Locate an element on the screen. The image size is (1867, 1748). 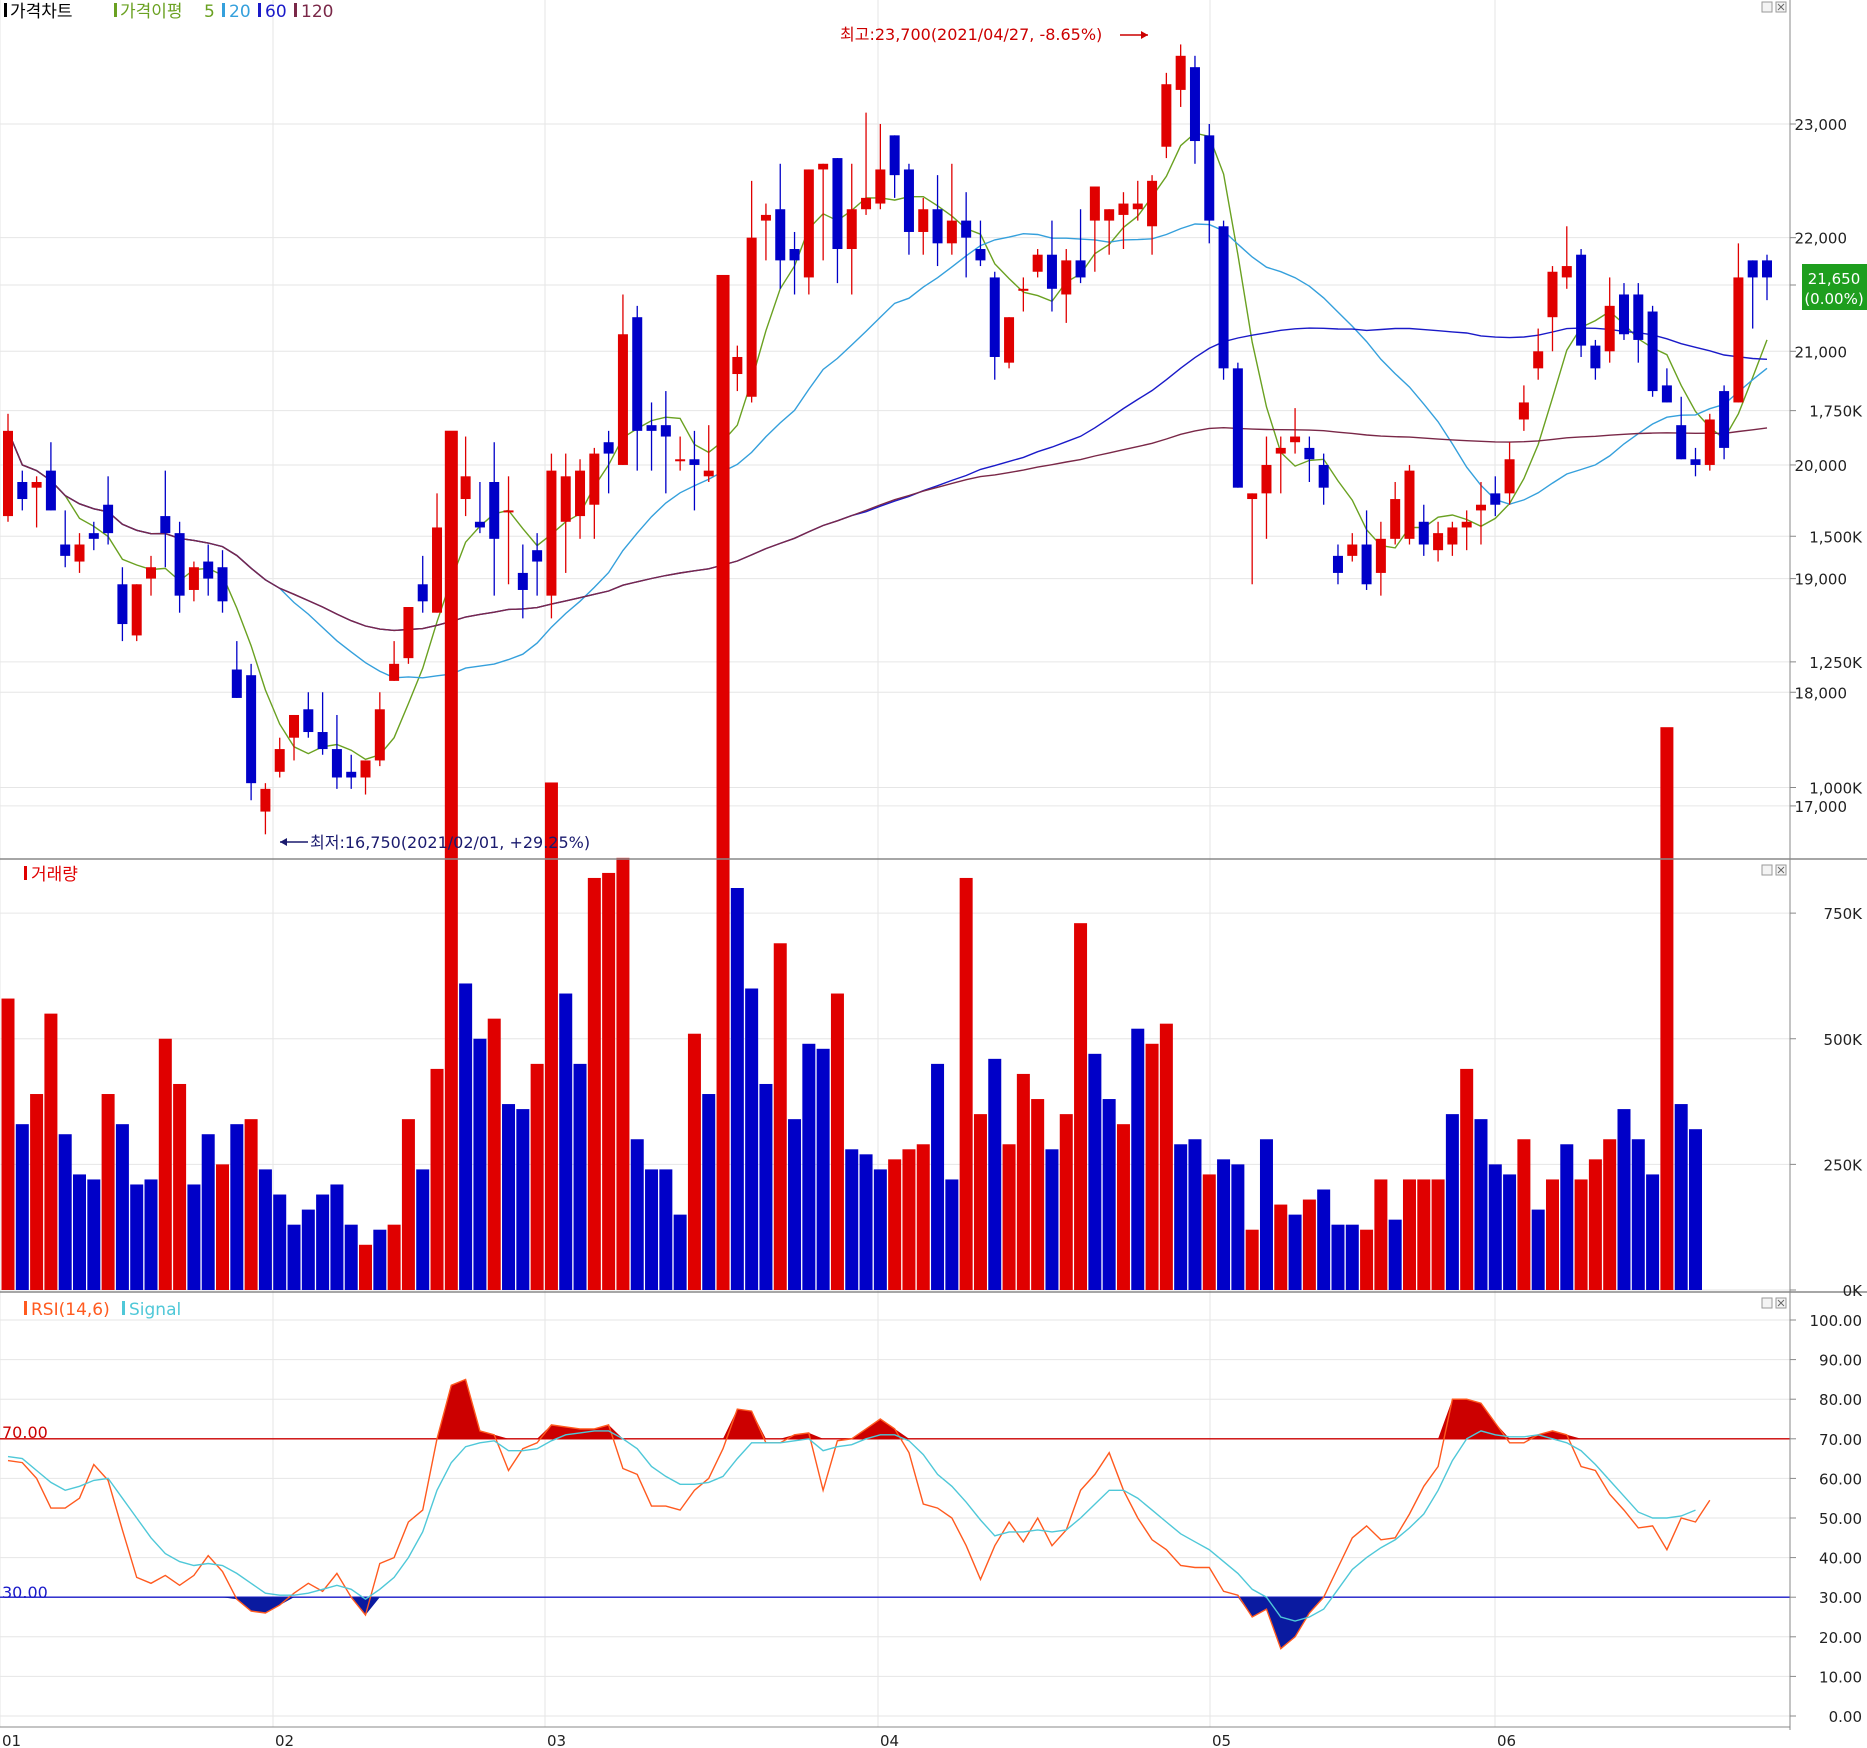
volume-panel-controls is located at coordinates (1774, 870).